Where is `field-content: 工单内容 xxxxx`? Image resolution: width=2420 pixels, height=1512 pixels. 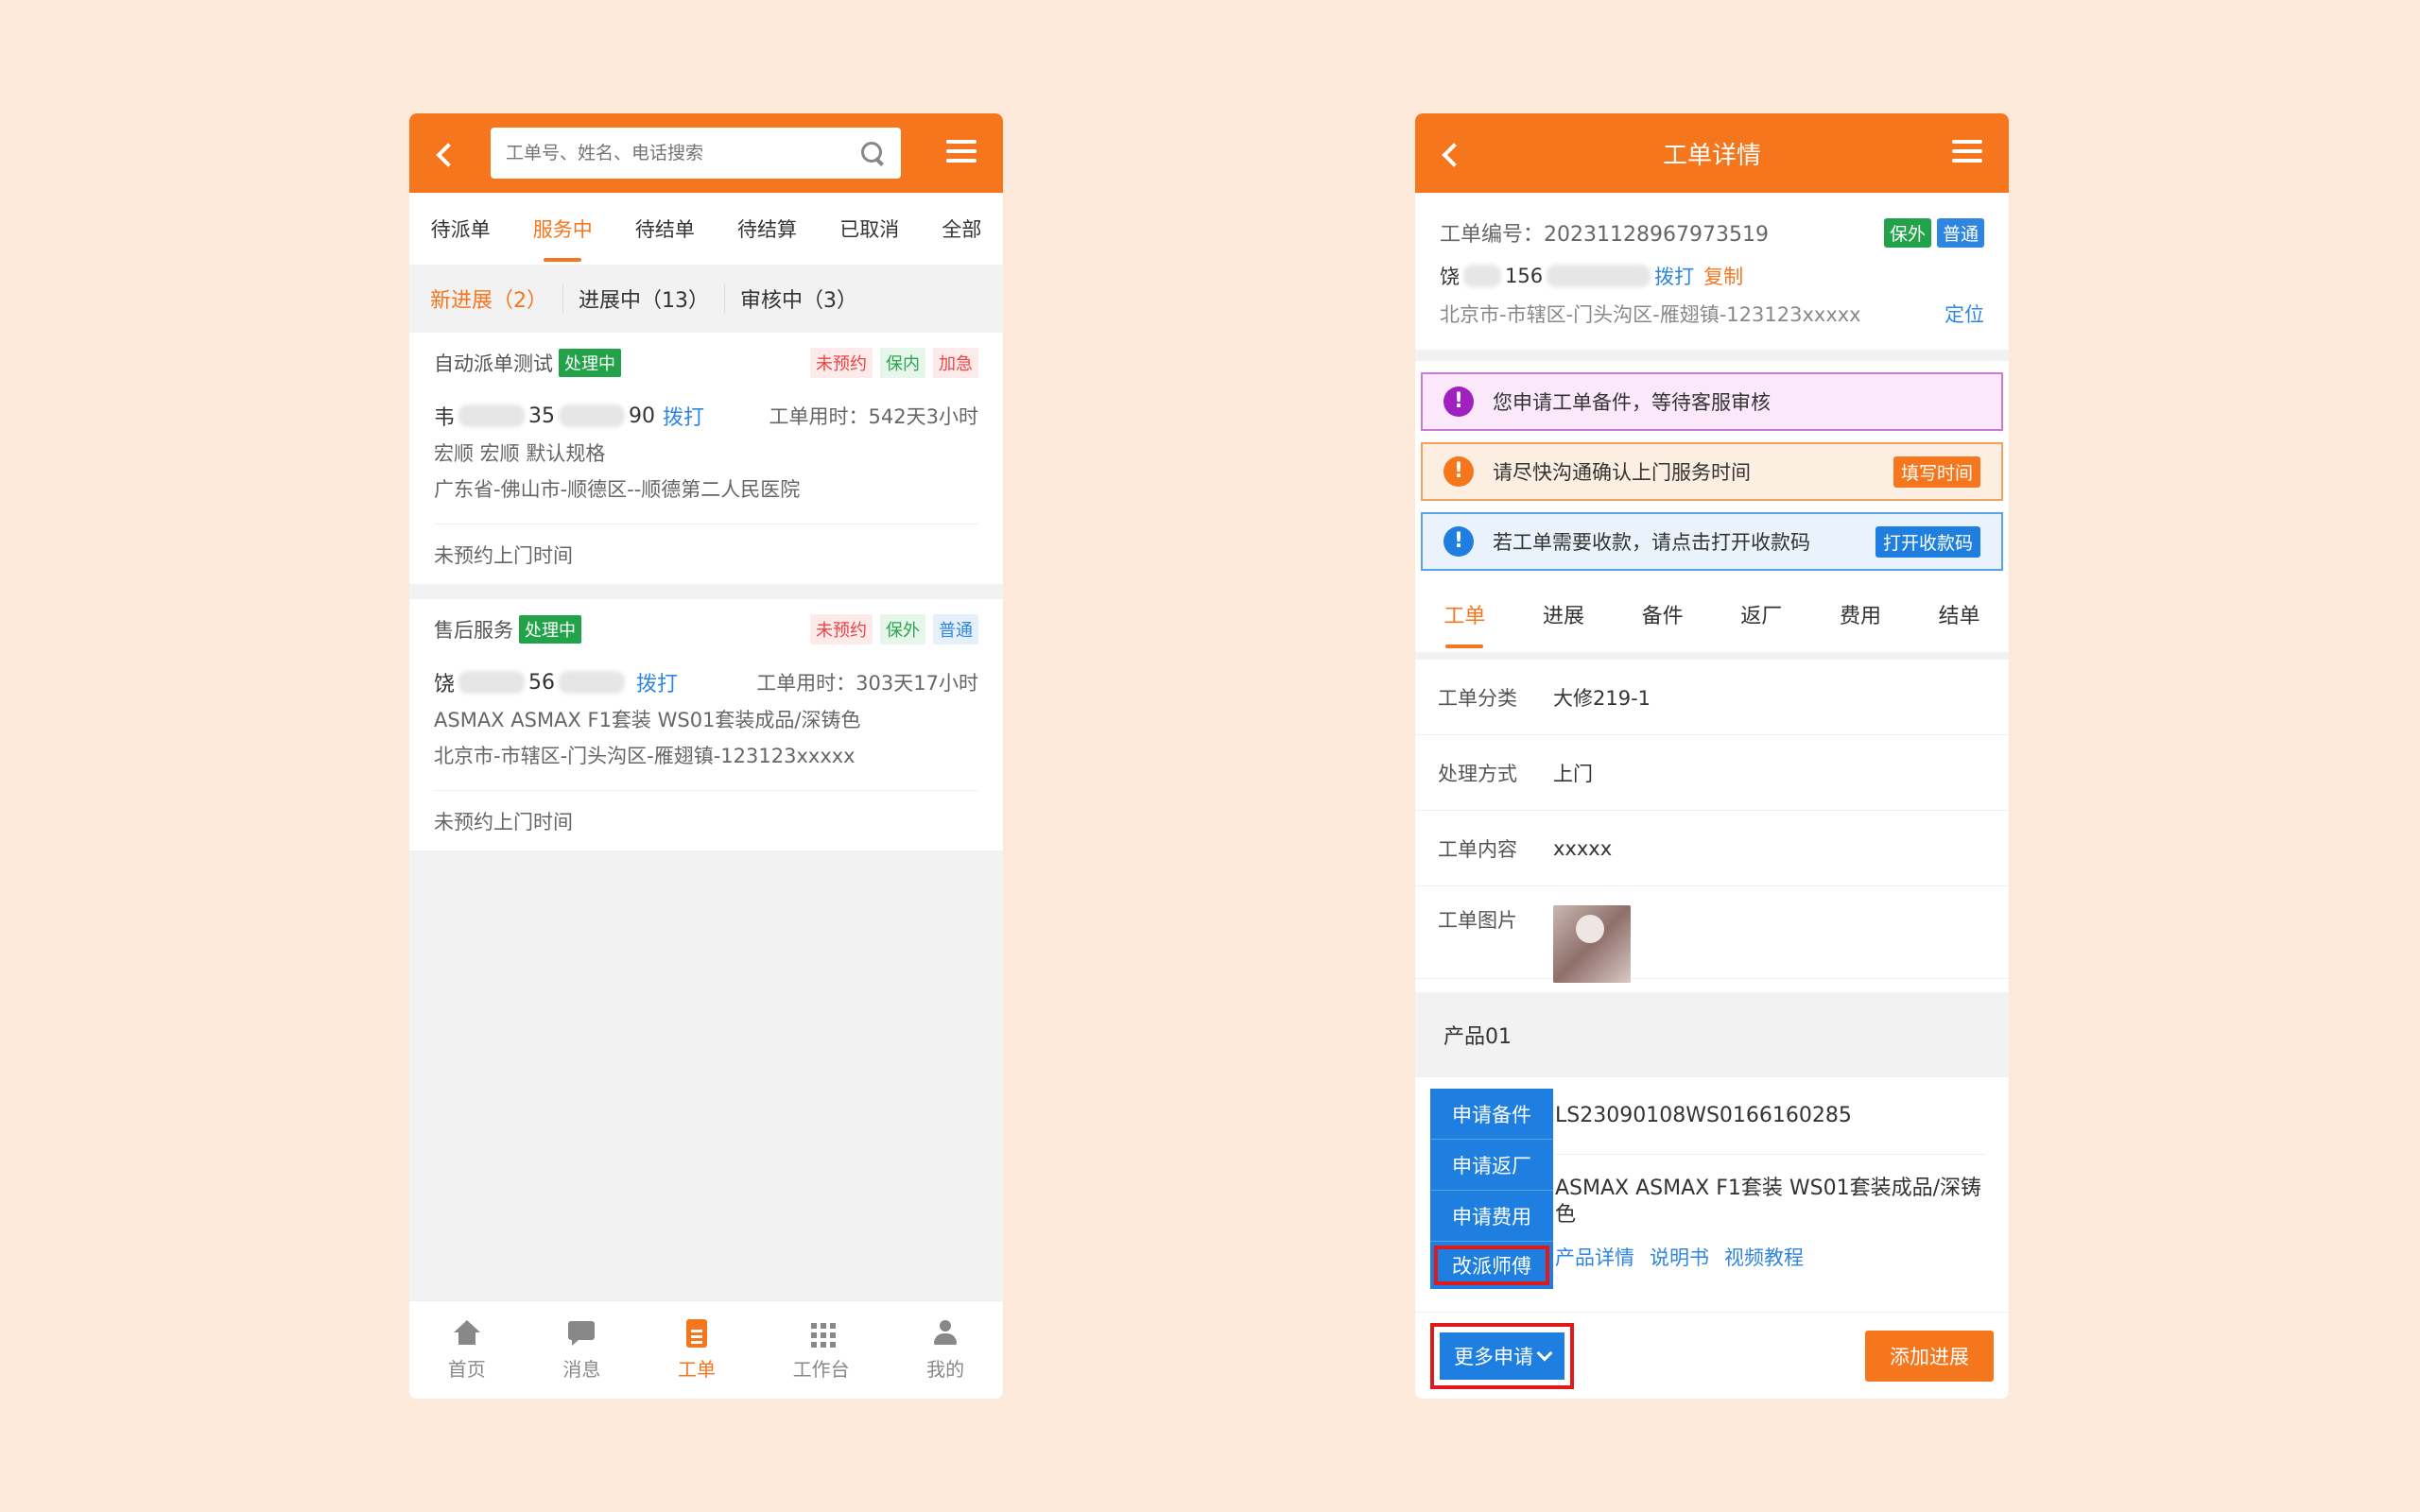
field-content: 工单内容 xxxxx is located at coordinates (1712, 848).